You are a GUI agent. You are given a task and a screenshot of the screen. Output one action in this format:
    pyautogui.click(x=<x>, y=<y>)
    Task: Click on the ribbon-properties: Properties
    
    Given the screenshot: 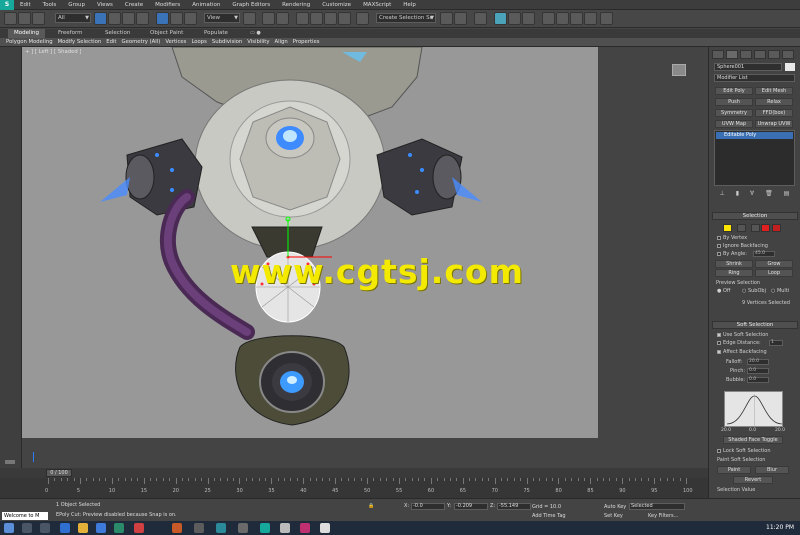 What is the action you would take?
    pyautogui.click(x=306, y=42)
    